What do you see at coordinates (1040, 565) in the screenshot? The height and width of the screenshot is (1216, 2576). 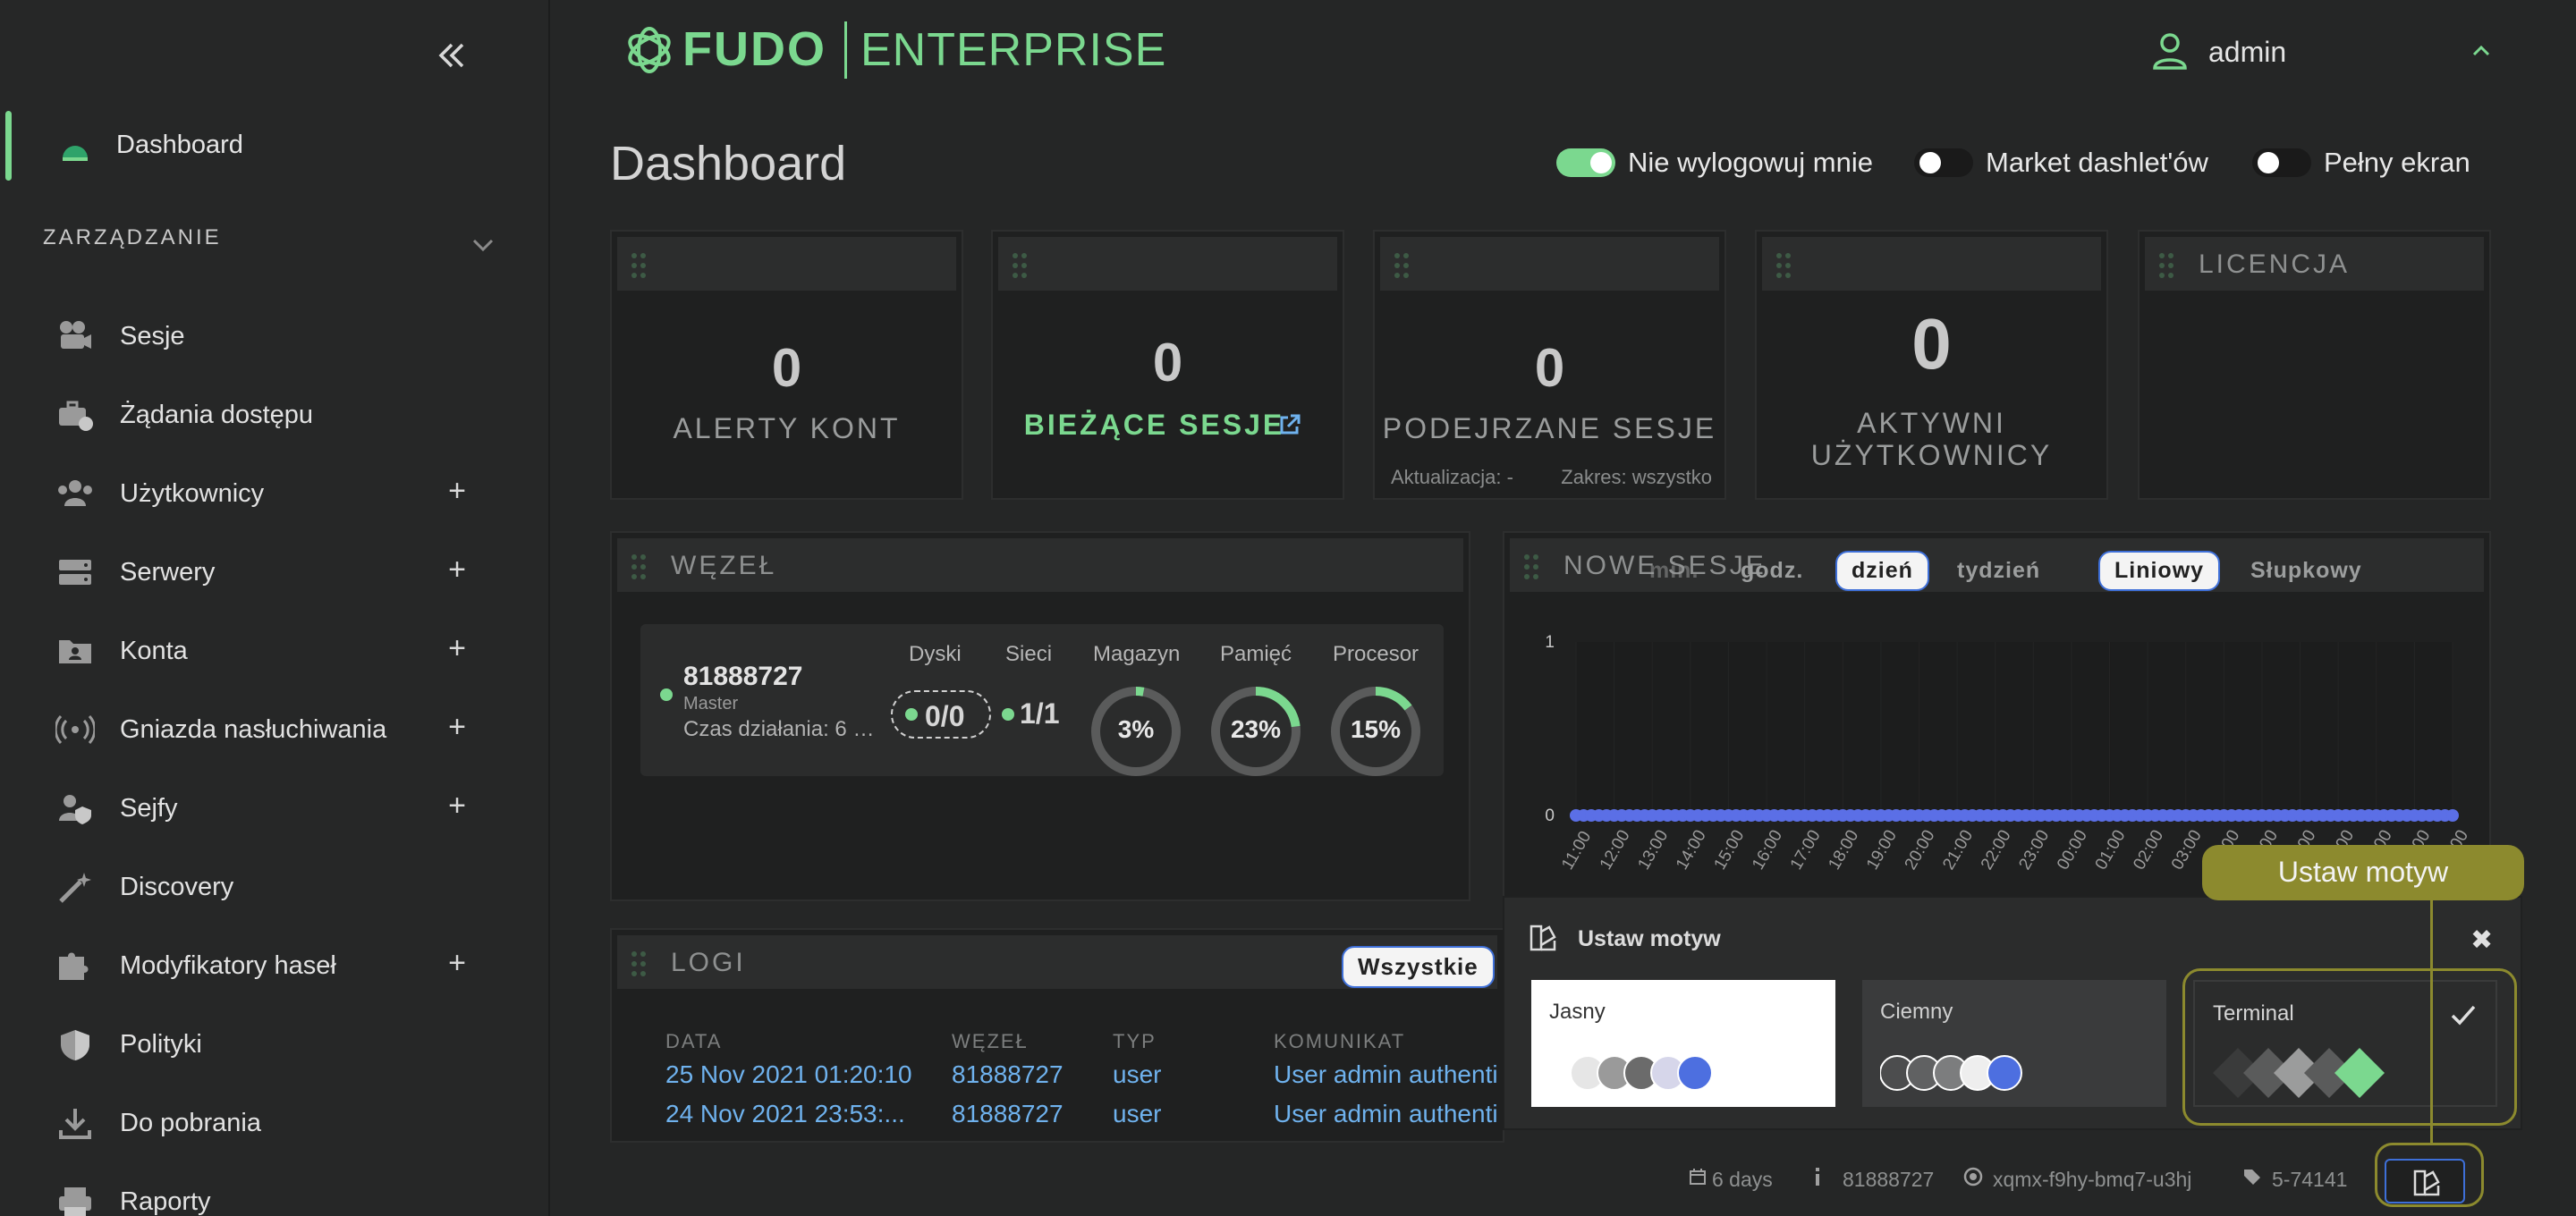 I see `dashlet-header: WĘZEŁ` at bounding box center [1040, 565].